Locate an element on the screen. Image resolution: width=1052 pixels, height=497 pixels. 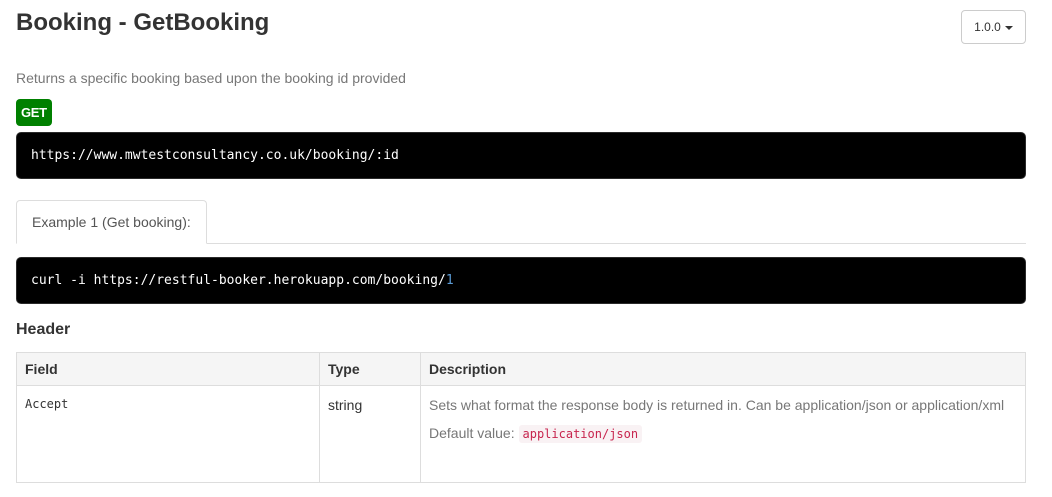
table-header-row: Field Type Description is located at coordinates (521, 369).